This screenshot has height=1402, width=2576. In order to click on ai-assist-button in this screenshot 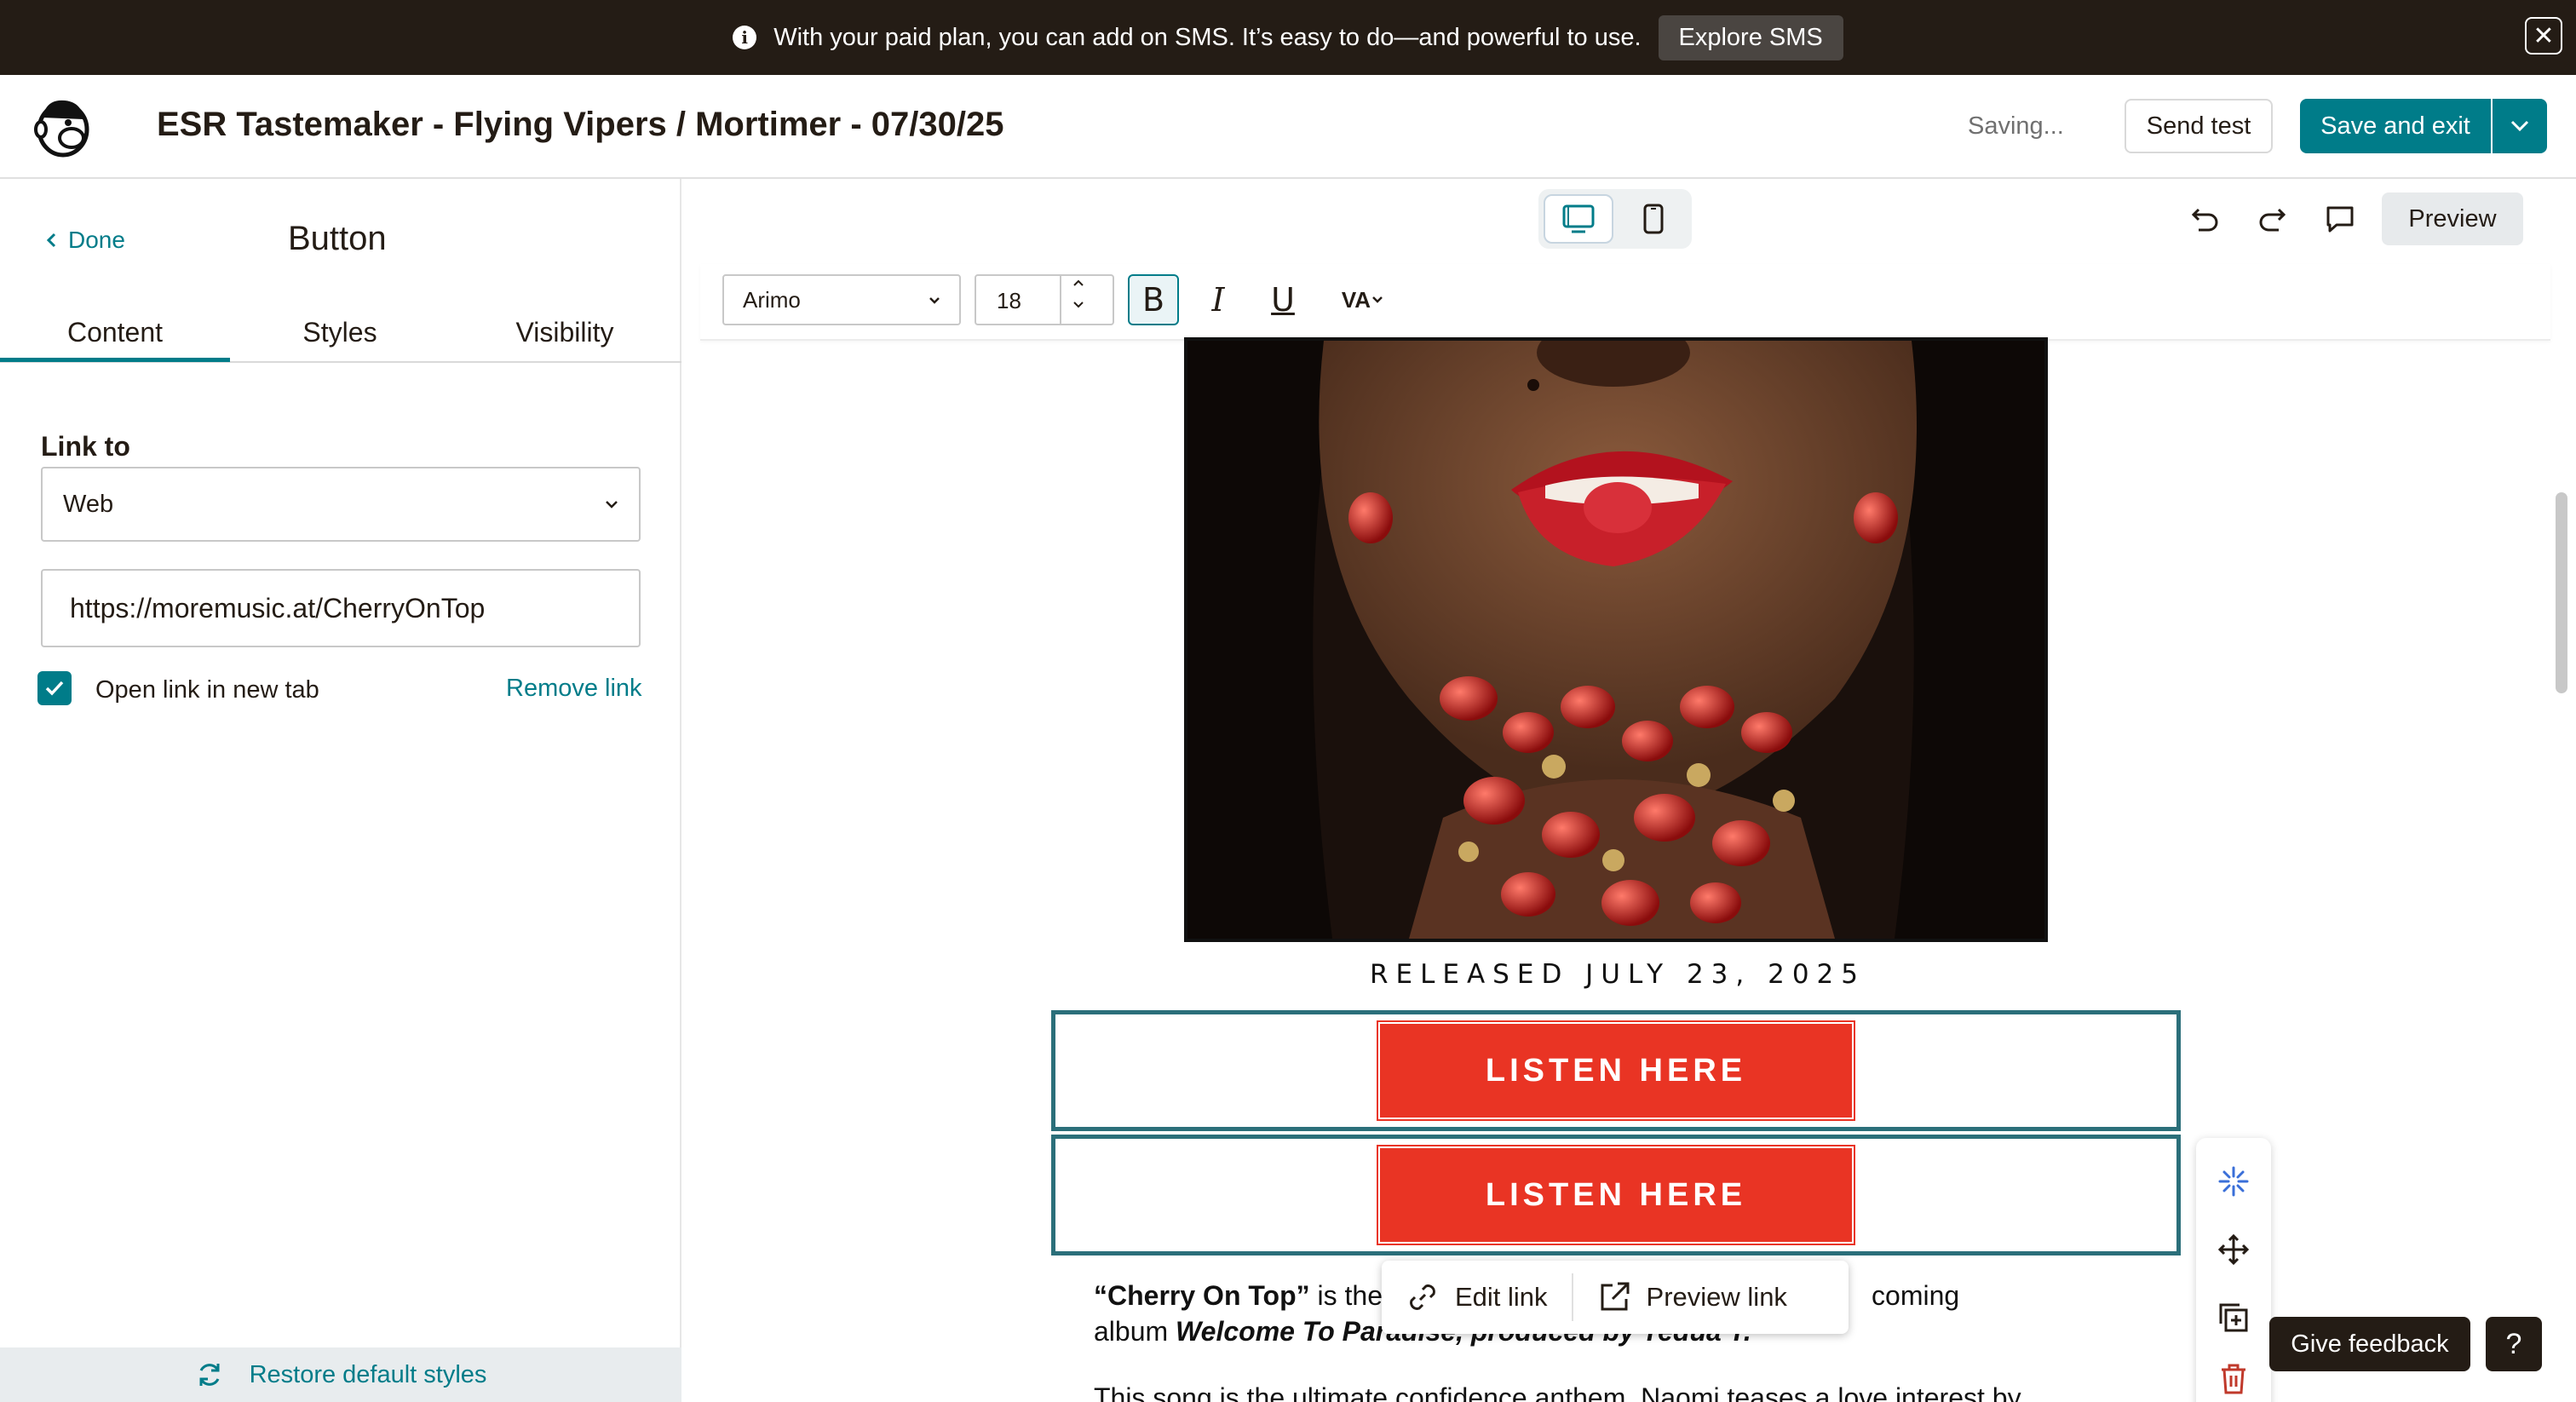, I will do `click(2234, 1181)`.